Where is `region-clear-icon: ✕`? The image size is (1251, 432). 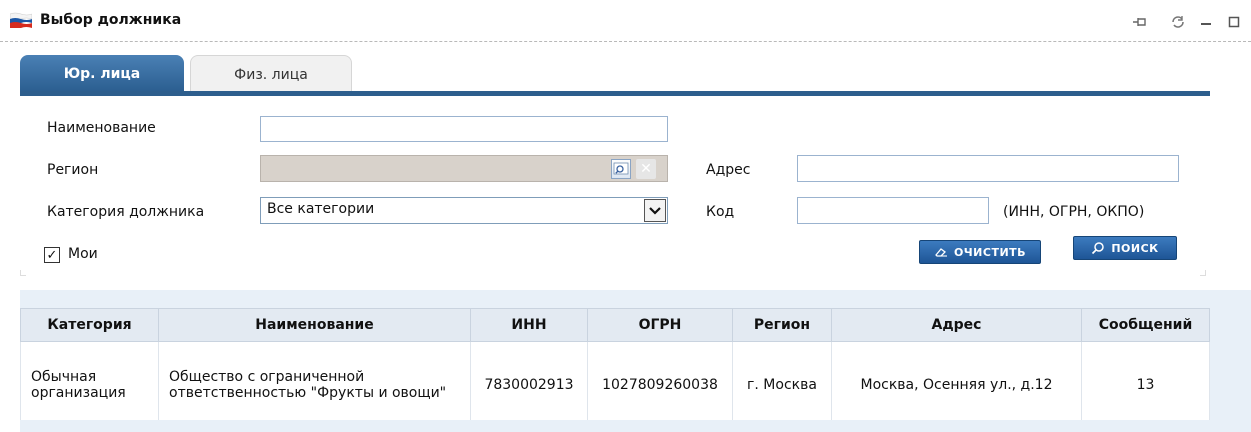 region-clear-icon: ✕ is located at coordinates (646, 169).